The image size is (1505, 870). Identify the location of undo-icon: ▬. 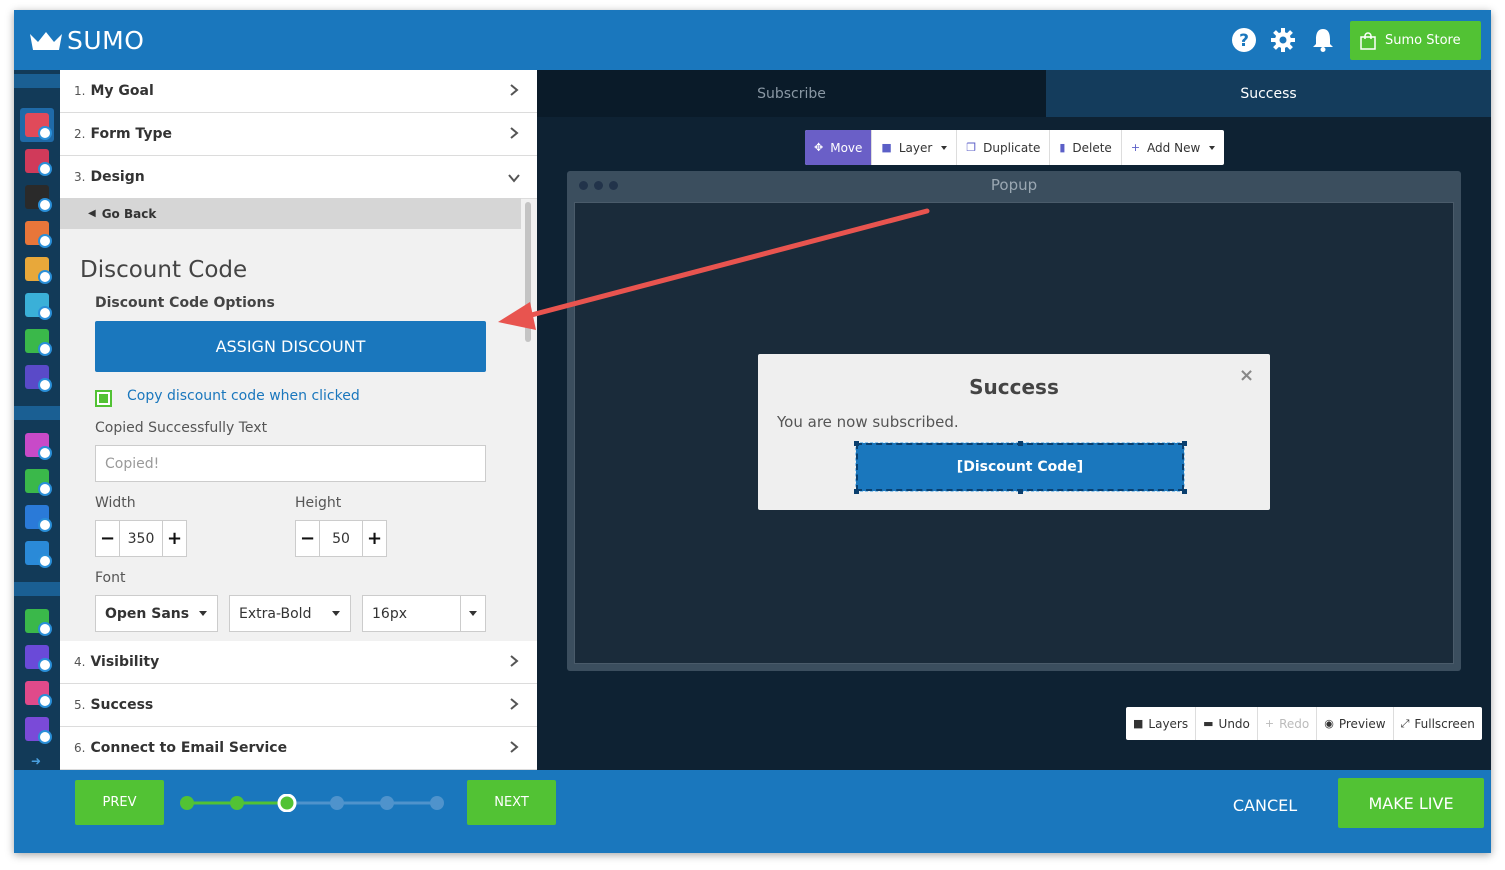
(1208, 723).